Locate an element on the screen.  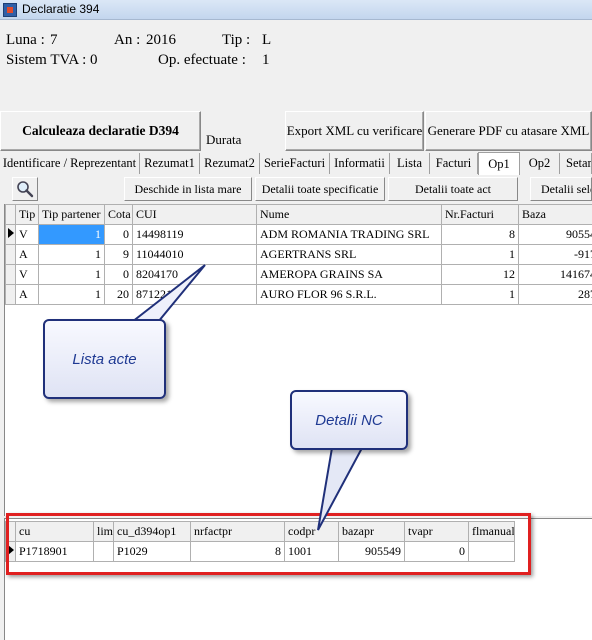
cell: 1416745 is located at coordinates (555, 274).